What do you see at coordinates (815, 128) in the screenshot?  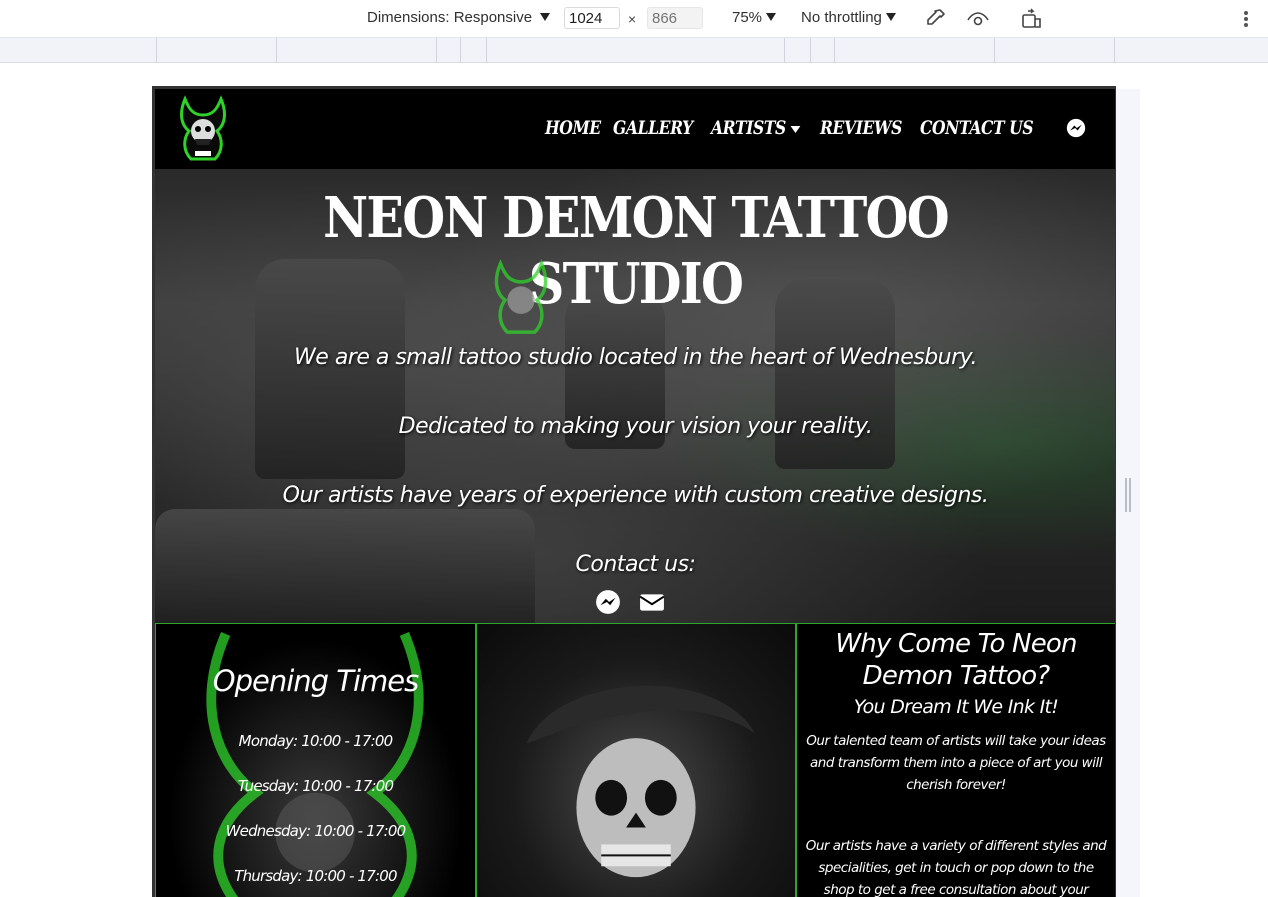 I see `nav-links: HOME GALLERY ARTISTS REVIEWS CONTACT US` at bounding box center [815, 128].